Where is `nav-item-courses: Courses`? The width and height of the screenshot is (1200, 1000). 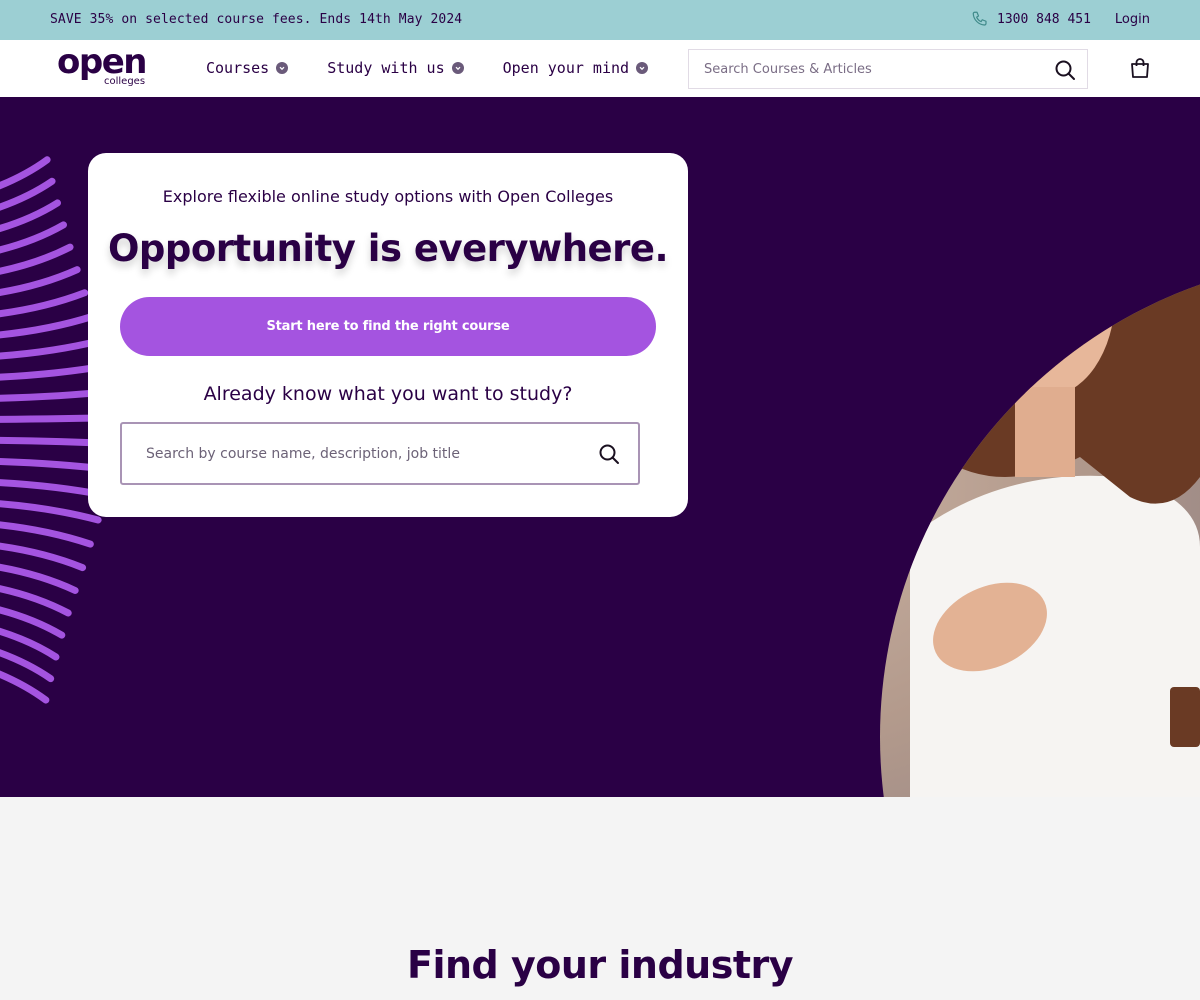
nav-item-courses: Courses is located at coordinates (247, 68).